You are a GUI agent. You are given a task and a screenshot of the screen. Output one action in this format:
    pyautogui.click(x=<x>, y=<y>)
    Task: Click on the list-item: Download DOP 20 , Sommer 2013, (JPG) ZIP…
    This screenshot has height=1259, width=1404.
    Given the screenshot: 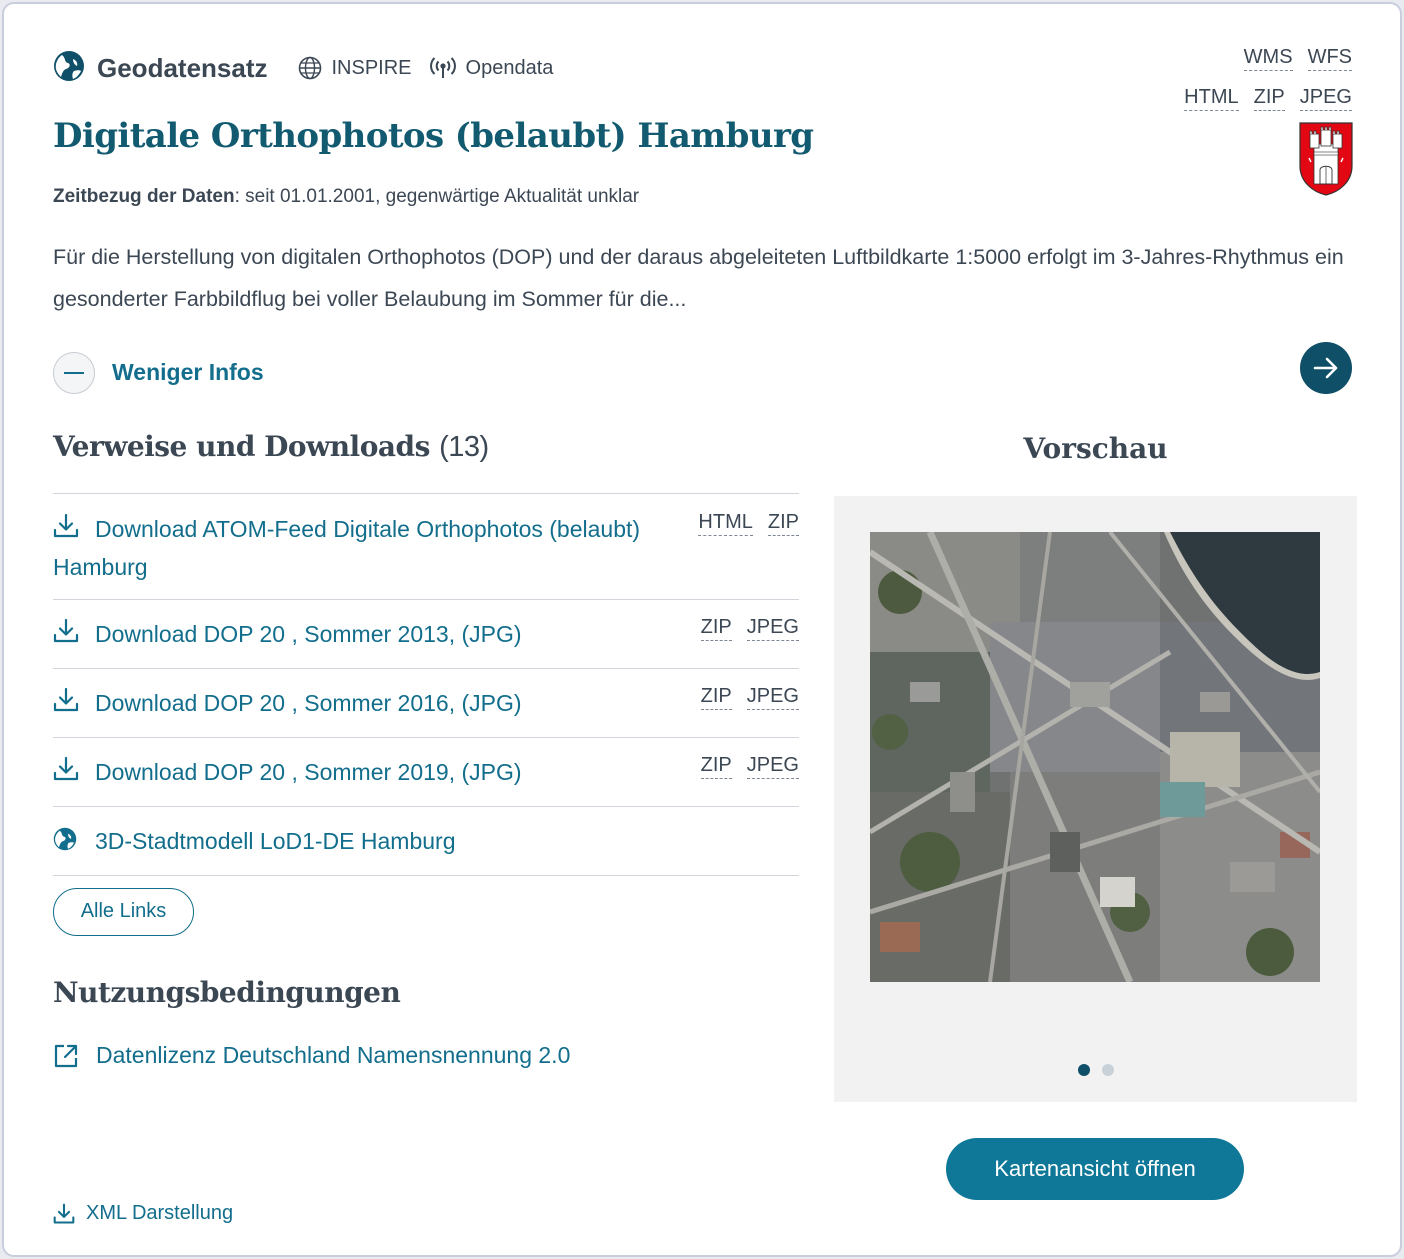 What is the action you would take?
    pyautogui.click(x=426, y=634)
    